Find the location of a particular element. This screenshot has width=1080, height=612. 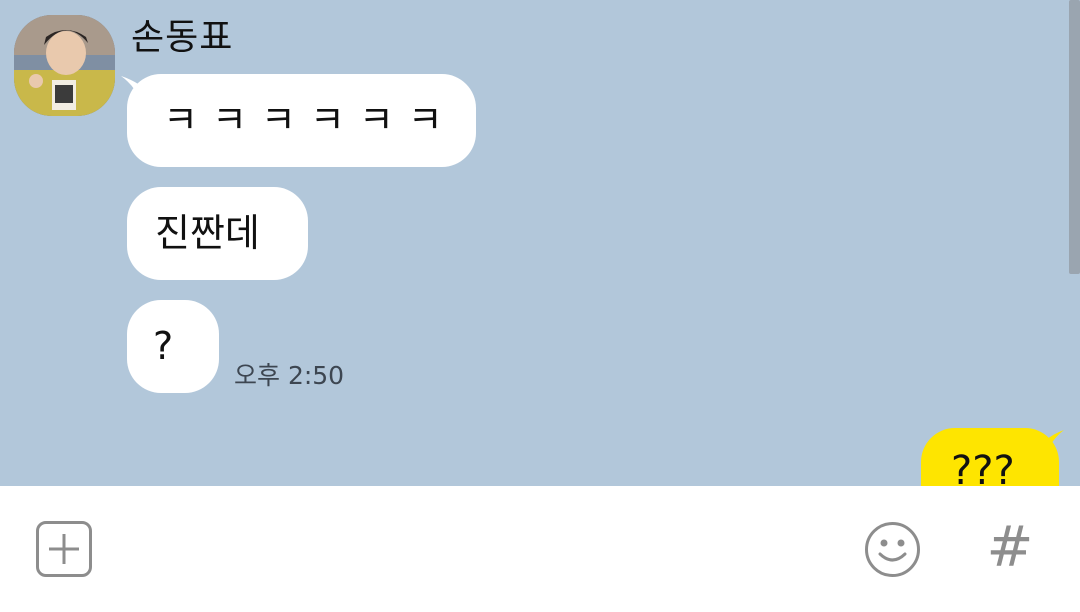

my-message-bubble: ??? is located at coordinates (990, 457).